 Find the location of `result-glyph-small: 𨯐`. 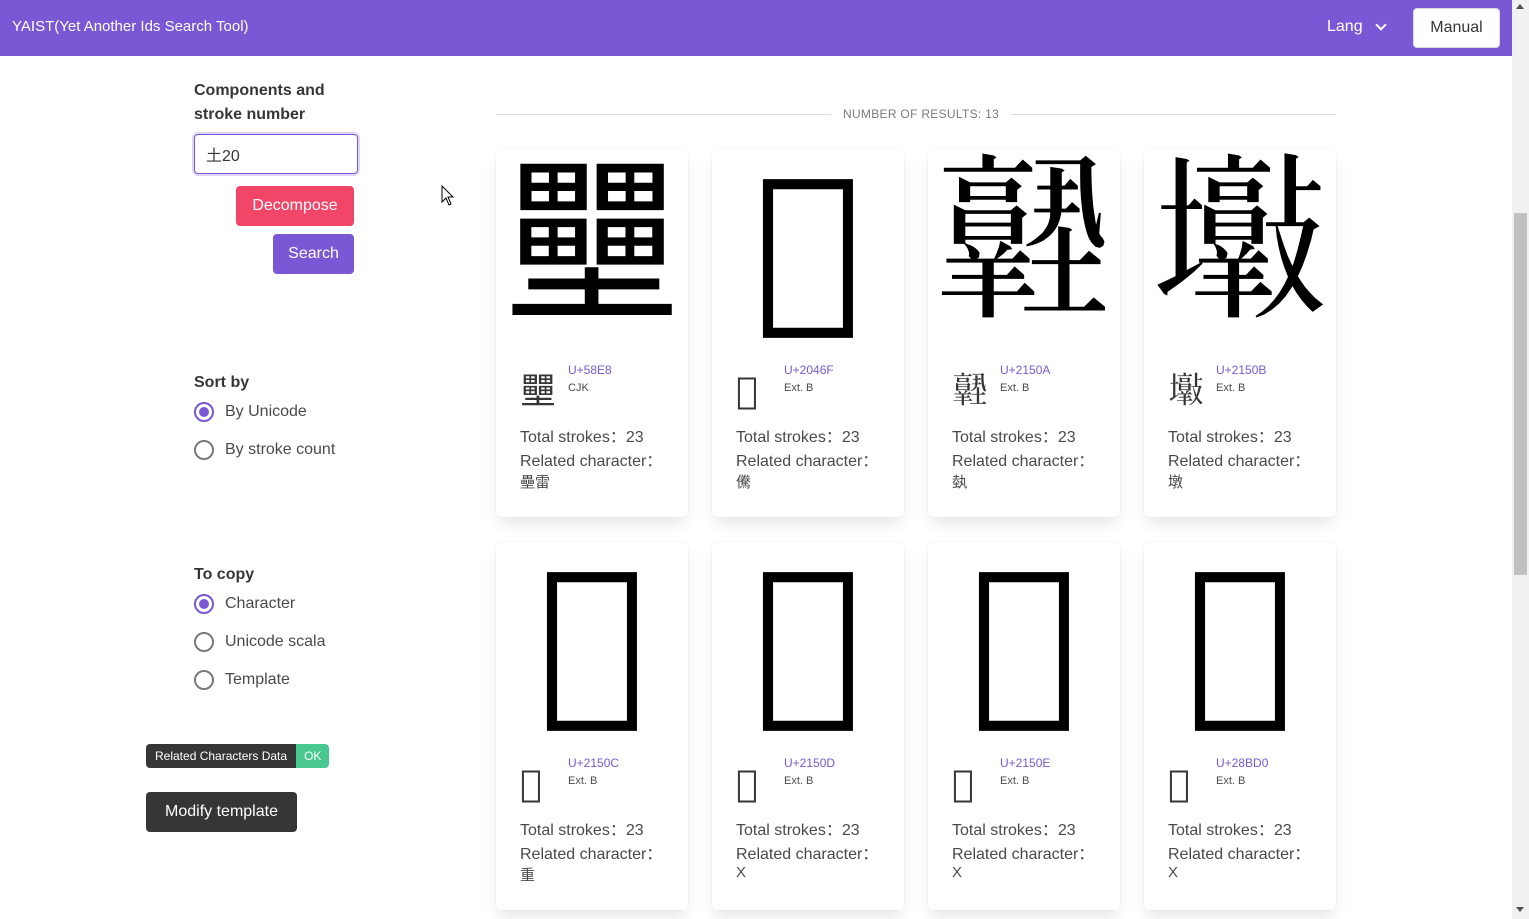

result-glyph-small: 𨯐 is located at coordinates (1179, 785).